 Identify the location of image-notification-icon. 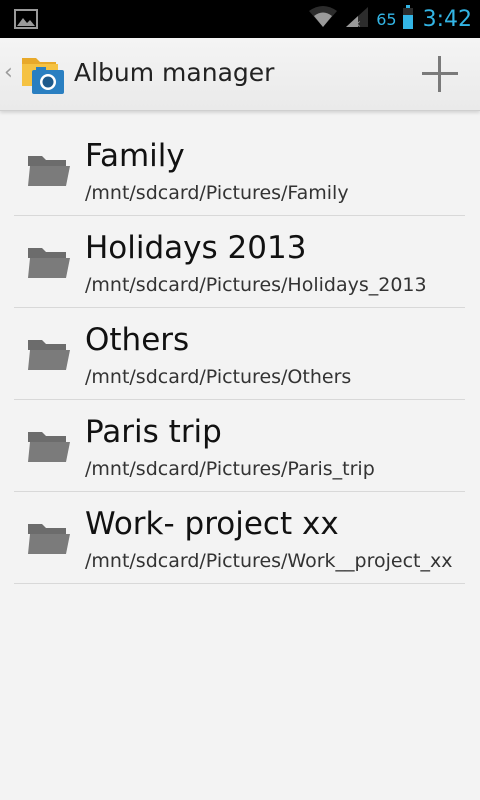
(26, 21).